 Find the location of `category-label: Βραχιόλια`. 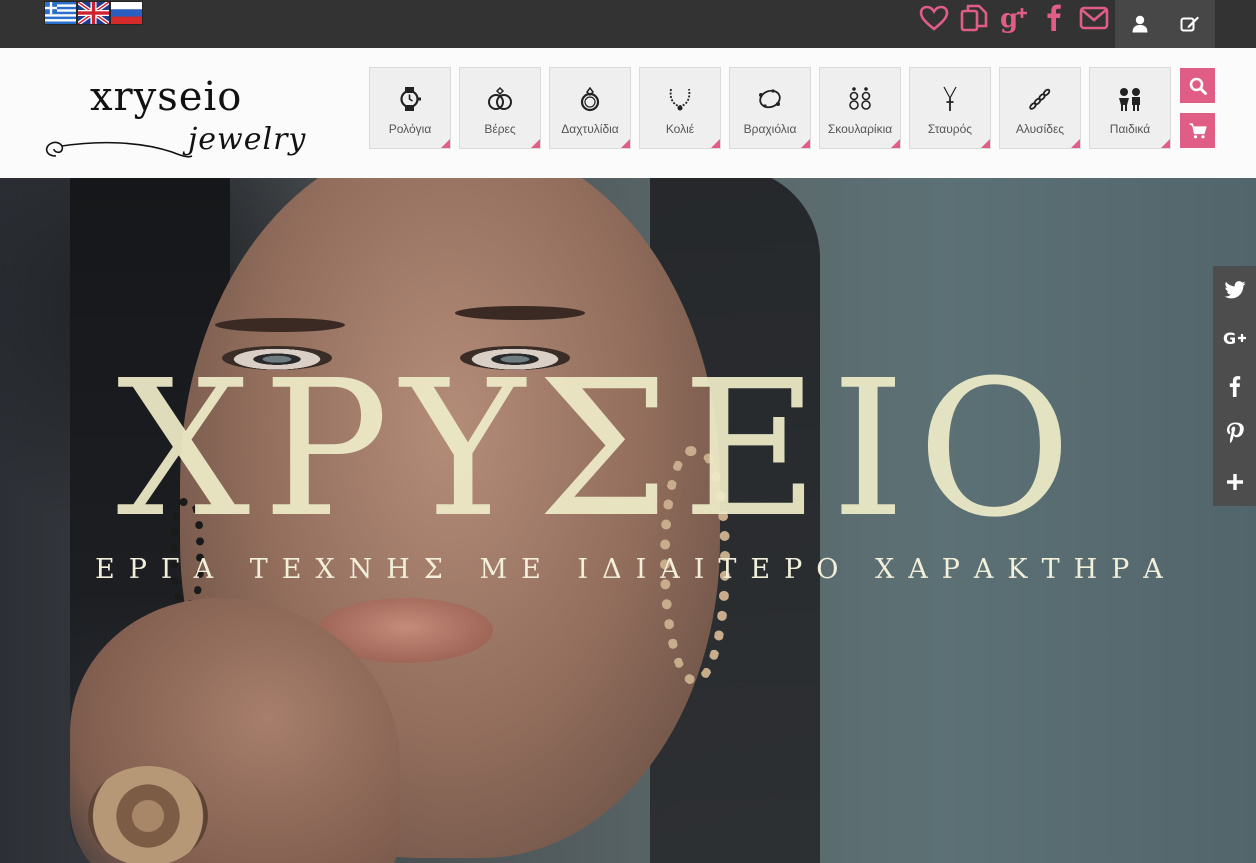

category-label: Βραχιόλια is located at coordinates (770, 129).